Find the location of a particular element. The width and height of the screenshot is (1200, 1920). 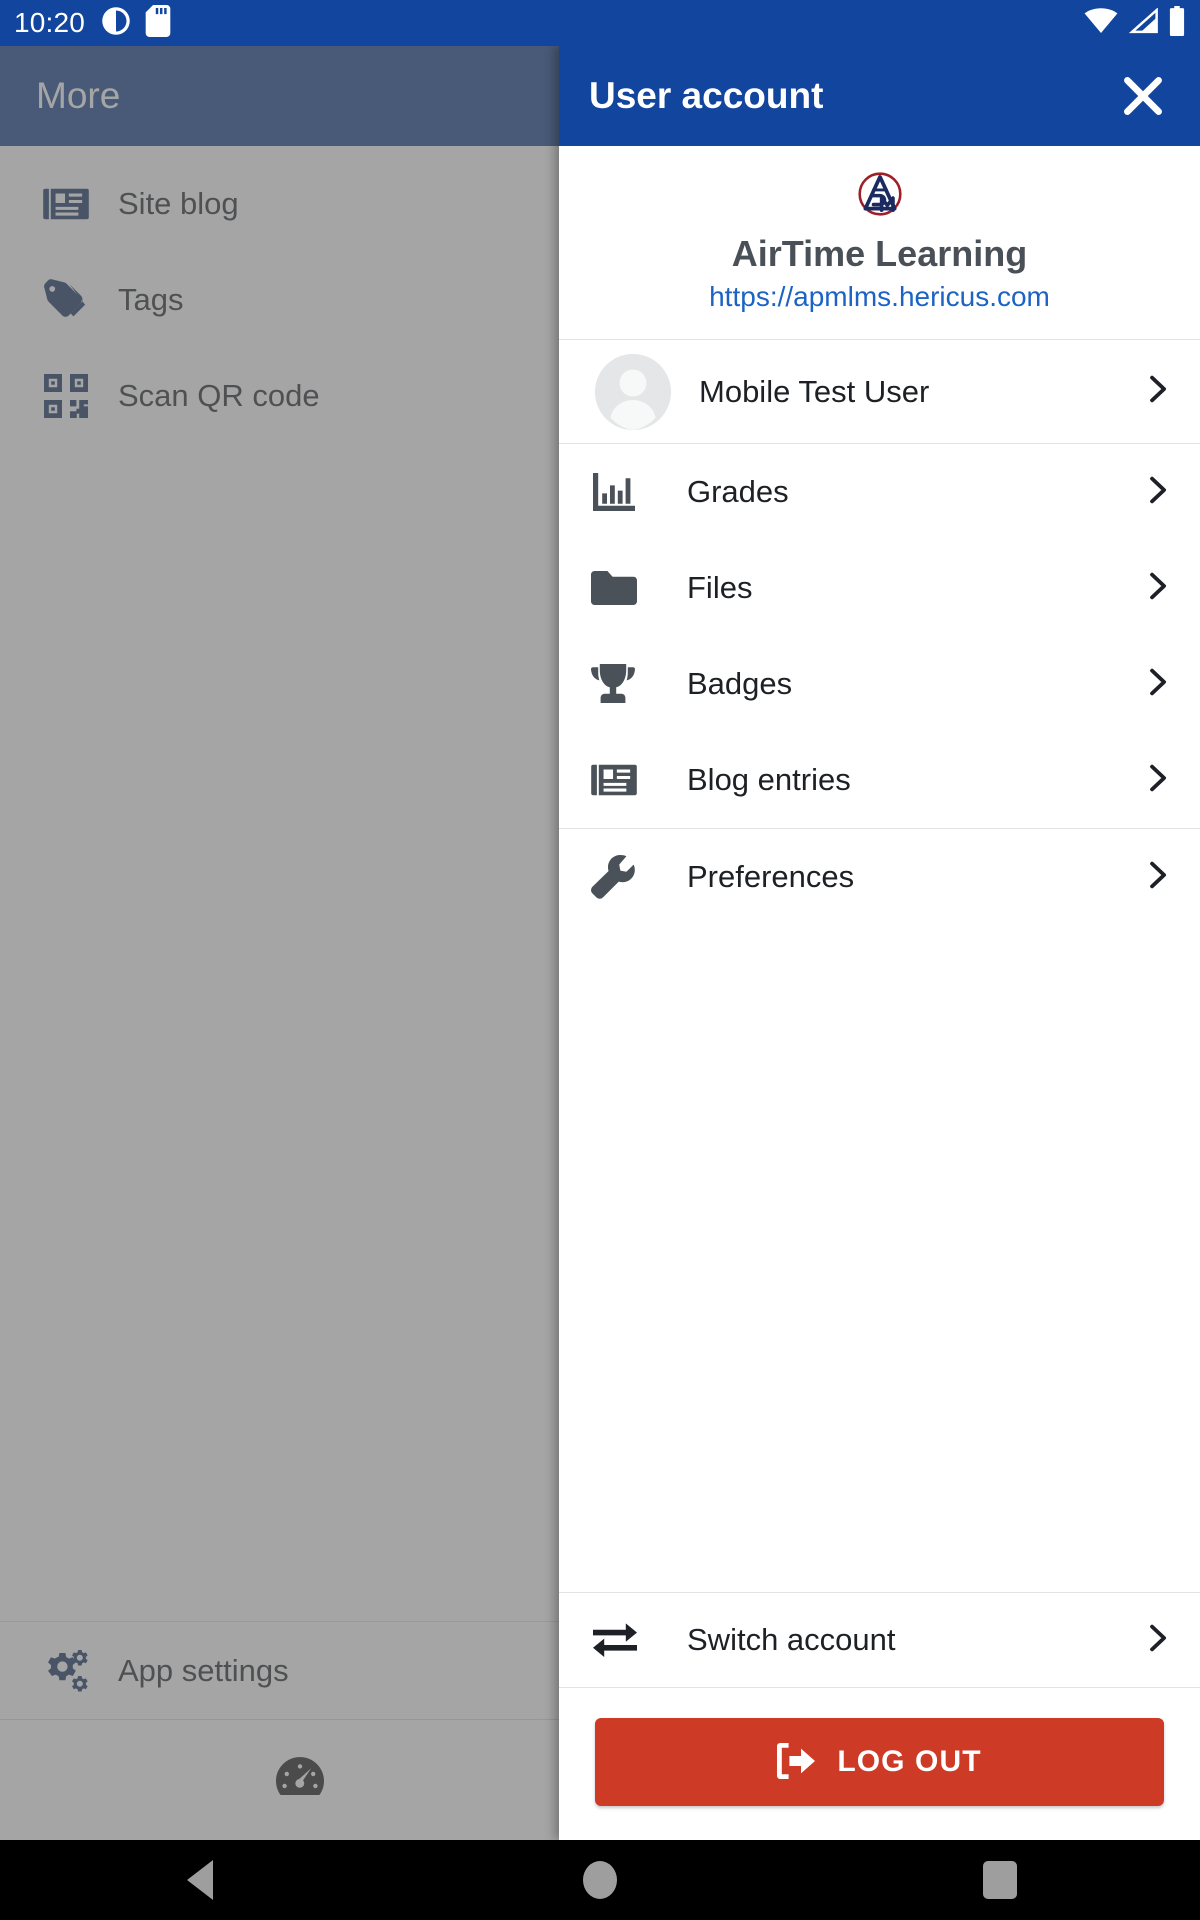

android-navigation-bar is located at coordinates (600, 1880).